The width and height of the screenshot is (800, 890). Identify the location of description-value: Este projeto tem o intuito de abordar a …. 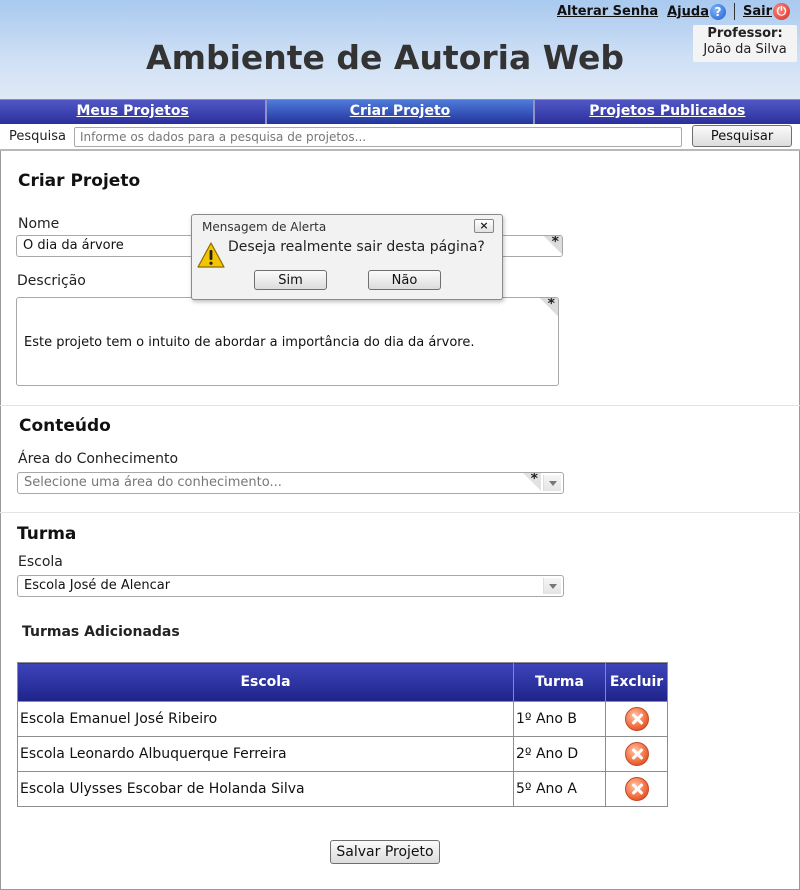
(249, 342).